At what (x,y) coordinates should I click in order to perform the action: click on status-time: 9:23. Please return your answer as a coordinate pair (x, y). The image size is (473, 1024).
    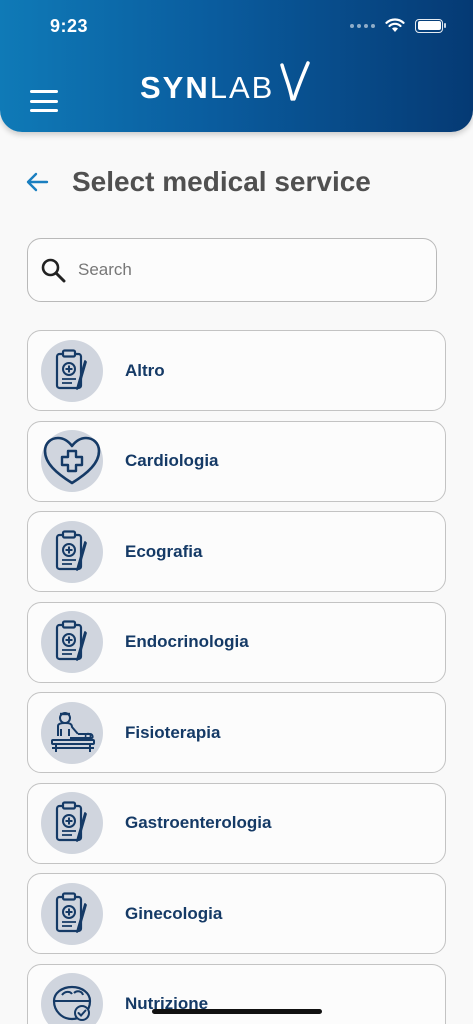
    Looking at the image, I should click on (69, 26).